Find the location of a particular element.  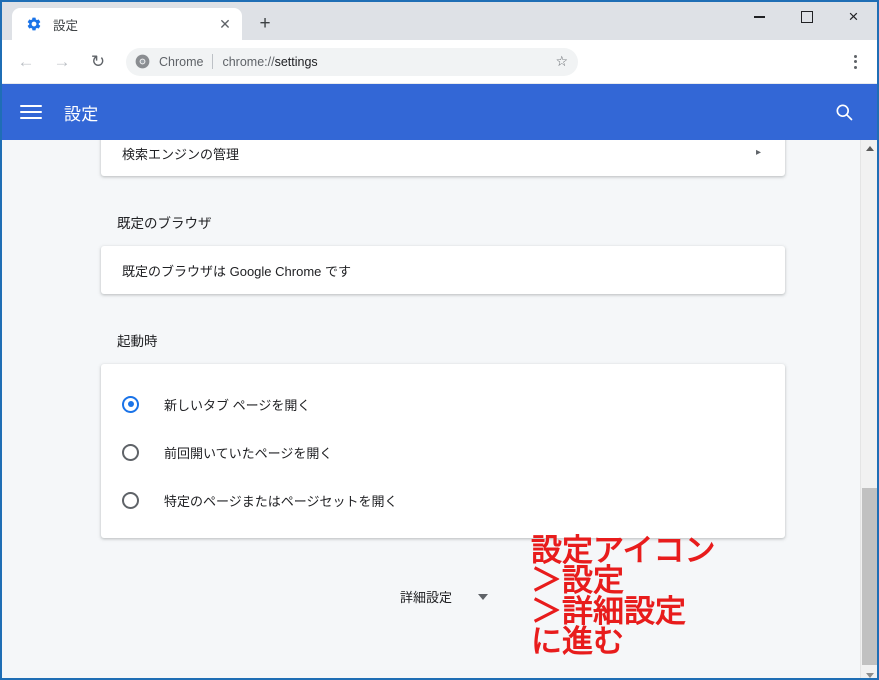

chrome-menu-icon is located at coordinates (855, 62).